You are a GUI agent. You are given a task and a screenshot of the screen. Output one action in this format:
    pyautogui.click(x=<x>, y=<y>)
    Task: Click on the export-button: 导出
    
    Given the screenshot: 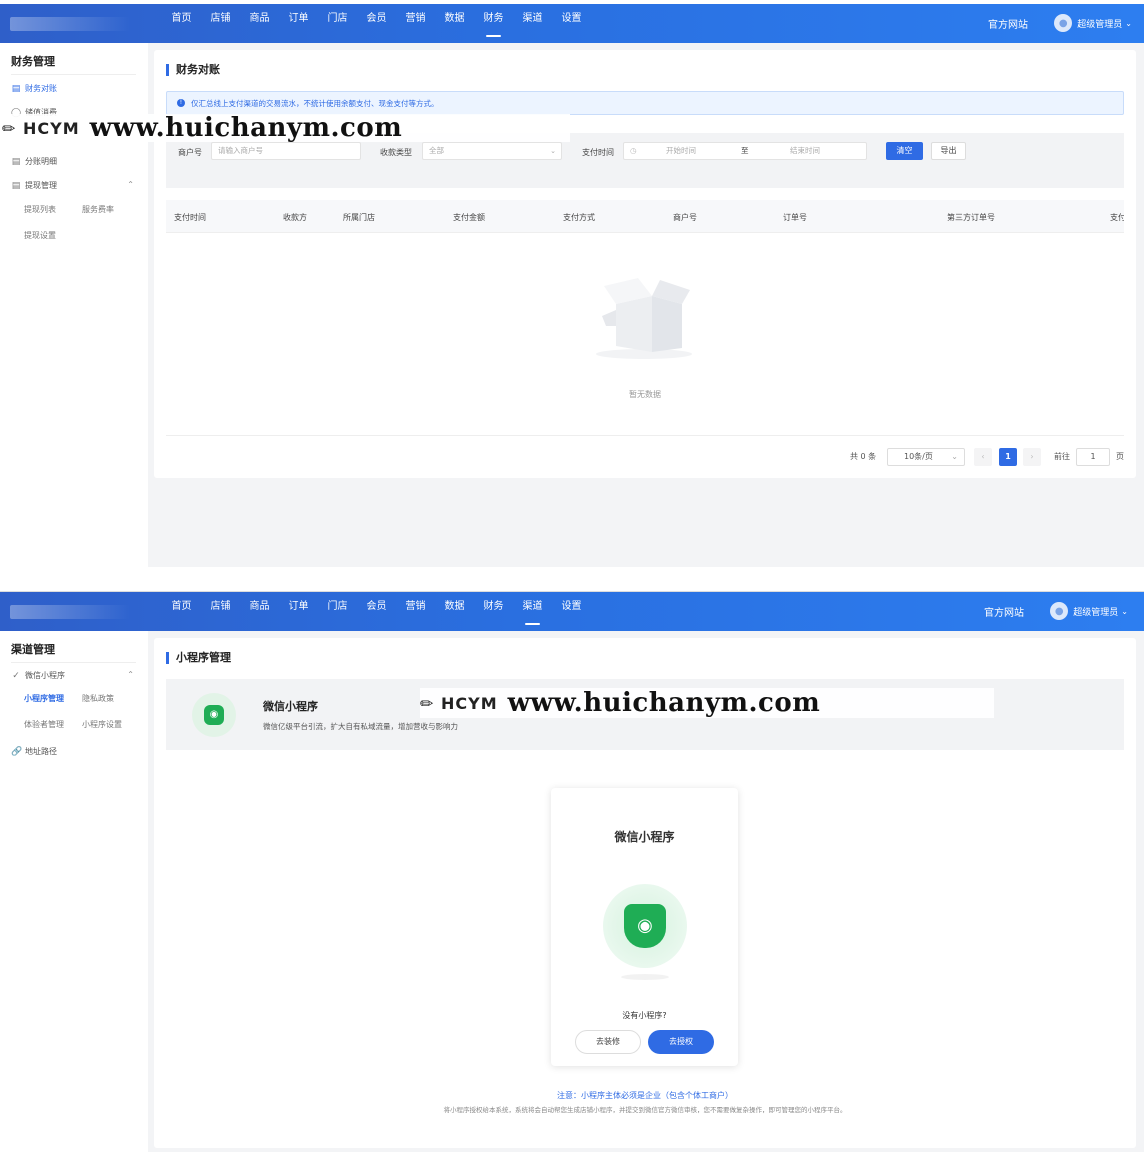 What is the action you would take?
    pyautogui.click(x=948, y=151)
    